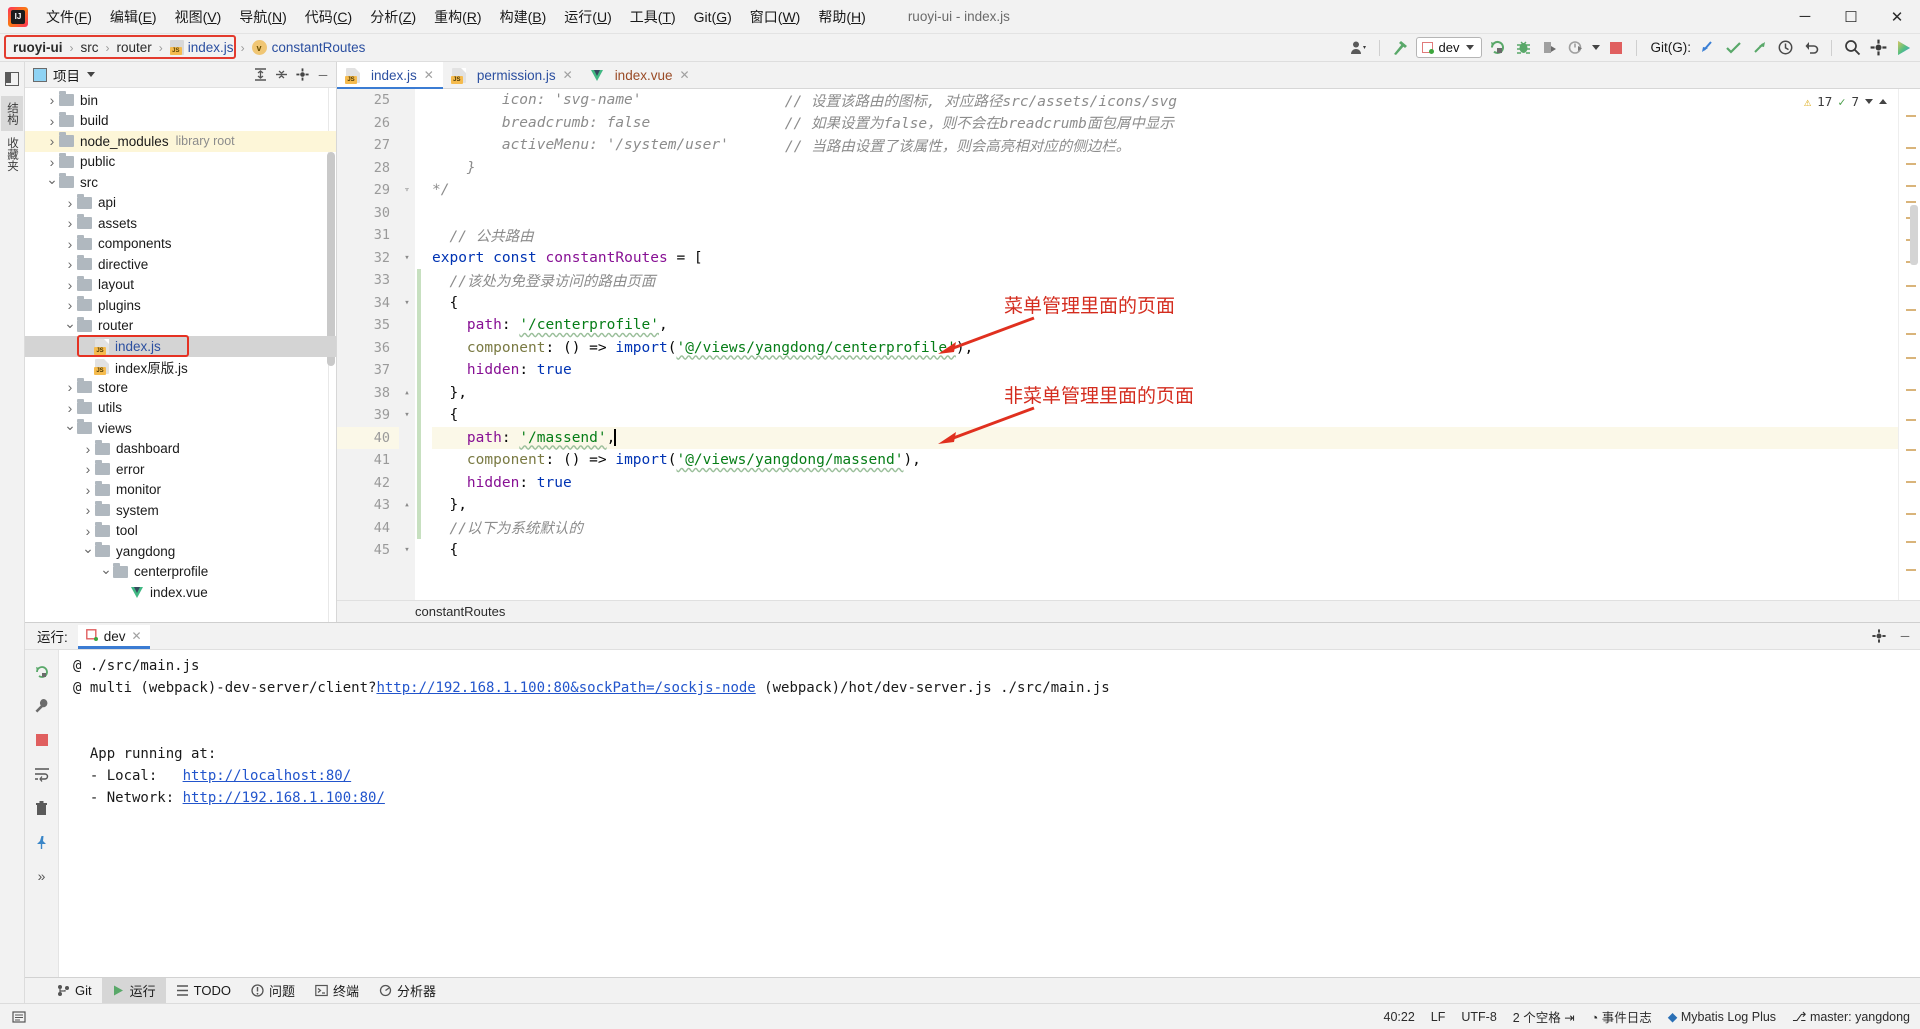  What do you see at coordinates (1165, 483) in the screenshot?
I see `code-line-42: hidden: true` at bounding box center [1165, 483].